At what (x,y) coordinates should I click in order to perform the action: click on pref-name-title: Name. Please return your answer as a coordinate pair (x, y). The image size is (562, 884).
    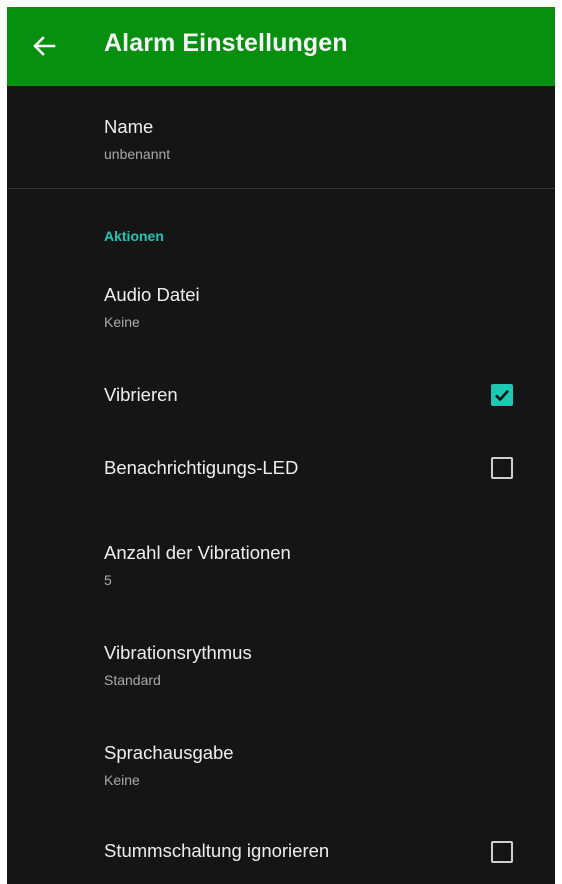
    Looking at the image, I should click on (129, 126).